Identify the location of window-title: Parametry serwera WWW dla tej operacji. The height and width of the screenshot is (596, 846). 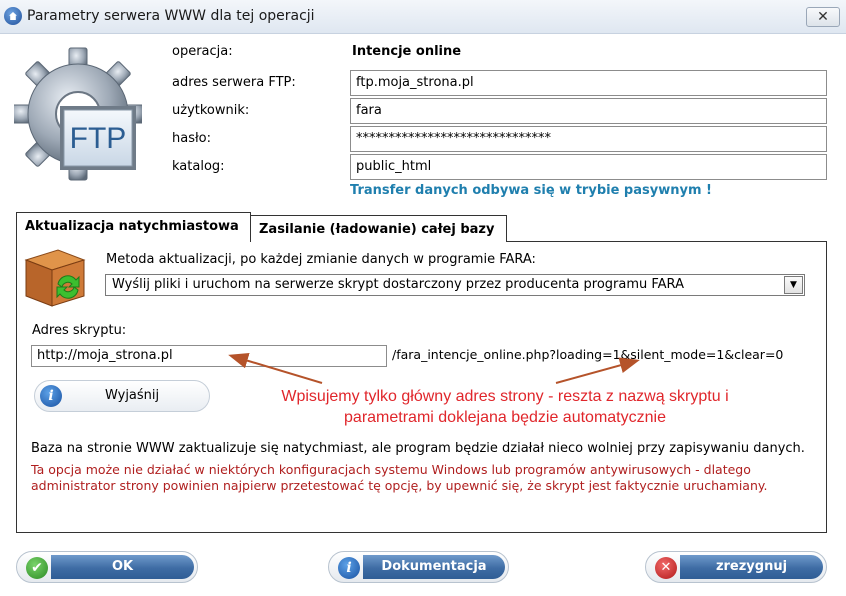
(171, 16).